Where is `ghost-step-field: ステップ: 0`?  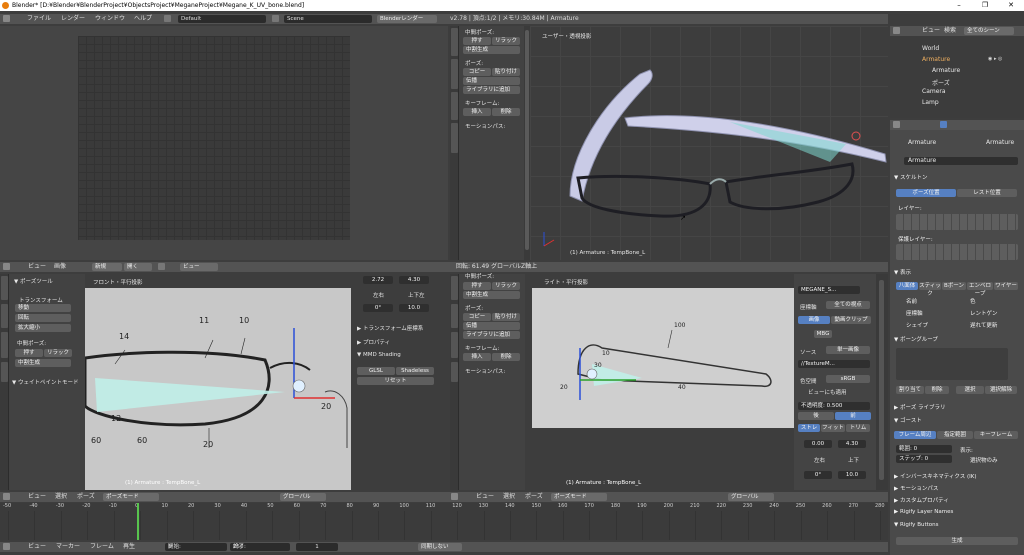 ghost-step-field: ステップ: 0 is located at coordinates (924, 459).